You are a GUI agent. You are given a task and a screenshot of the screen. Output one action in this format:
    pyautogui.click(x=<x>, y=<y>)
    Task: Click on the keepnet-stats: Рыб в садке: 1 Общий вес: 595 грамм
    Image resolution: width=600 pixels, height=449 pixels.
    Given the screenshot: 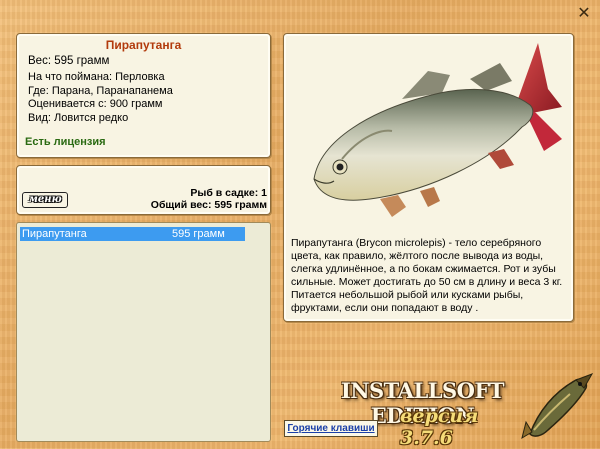 What is the action you would take?
    pyautogui.click(x=209, y=199)
    